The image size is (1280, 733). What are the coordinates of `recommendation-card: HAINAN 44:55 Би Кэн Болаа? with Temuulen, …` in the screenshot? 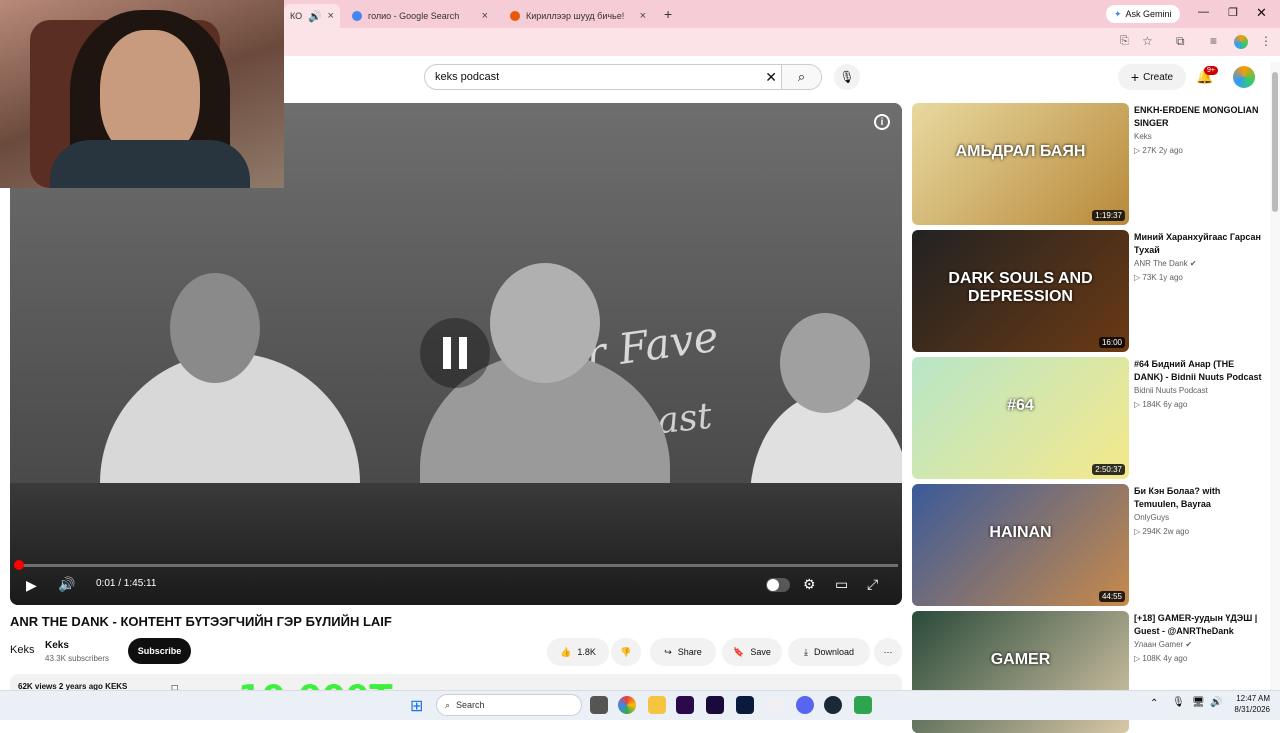 It's located at (1092, 545).